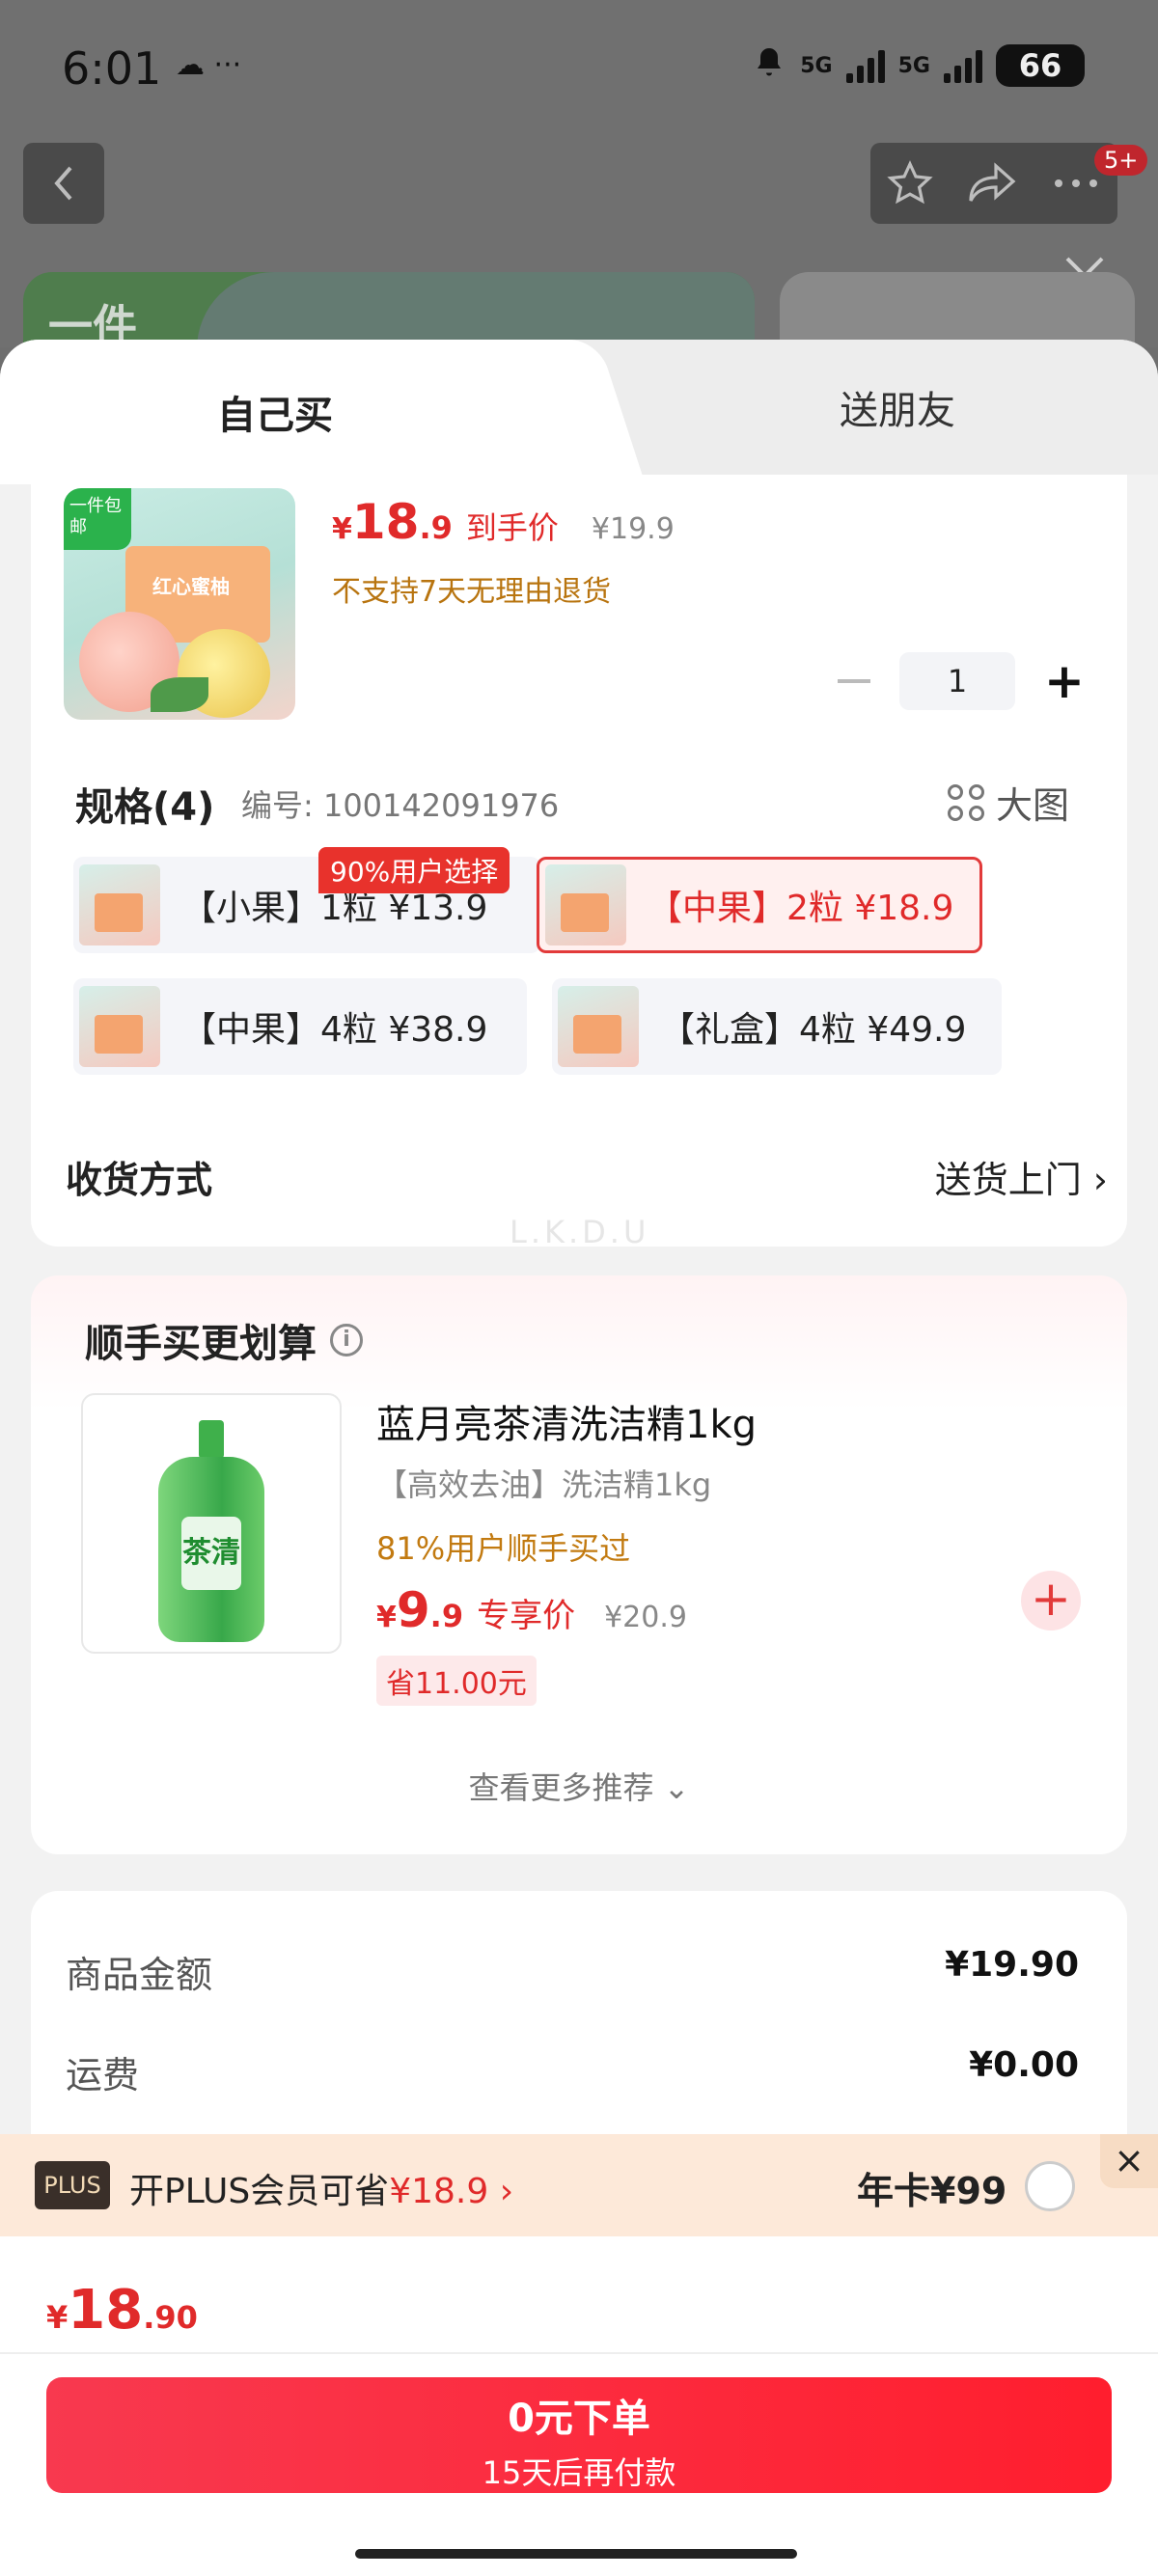 This screenshot has height=2576, width=1158. Describe the element at coordinates (392, 522) in the screenshot. I see `final-price: ¥18.9` at that location.